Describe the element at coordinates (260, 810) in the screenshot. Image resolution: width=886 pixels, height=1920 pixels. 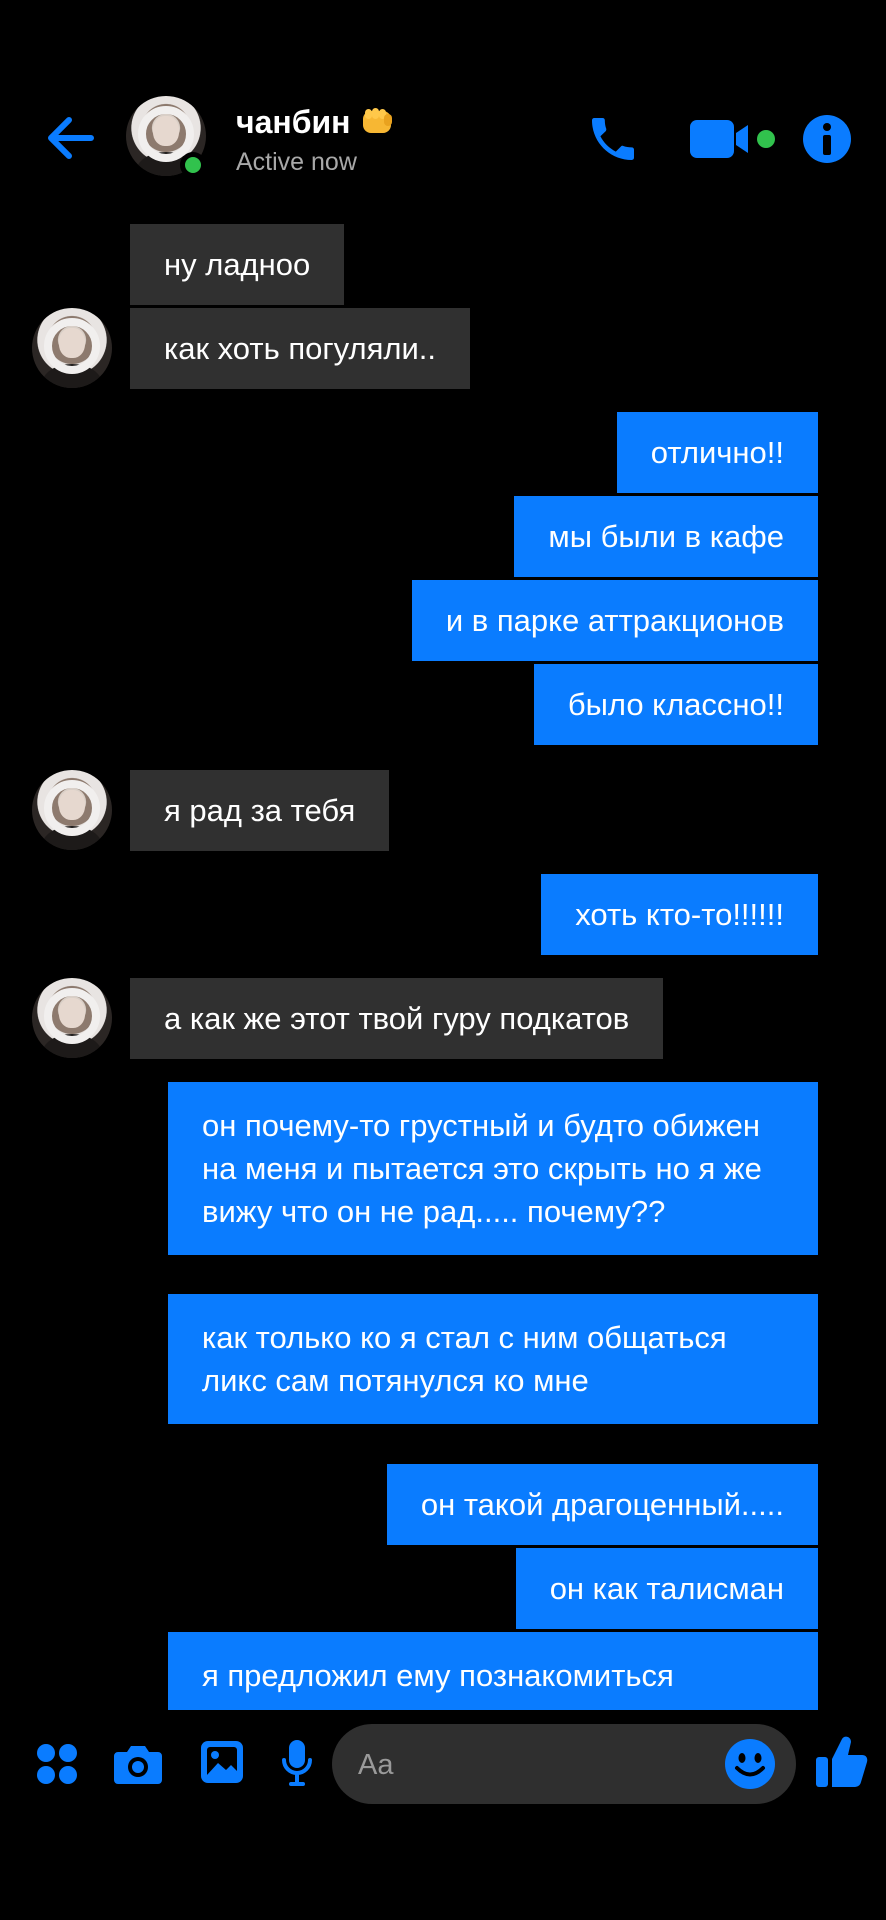
I see `incoming-message: я рад за тебя` at that location.